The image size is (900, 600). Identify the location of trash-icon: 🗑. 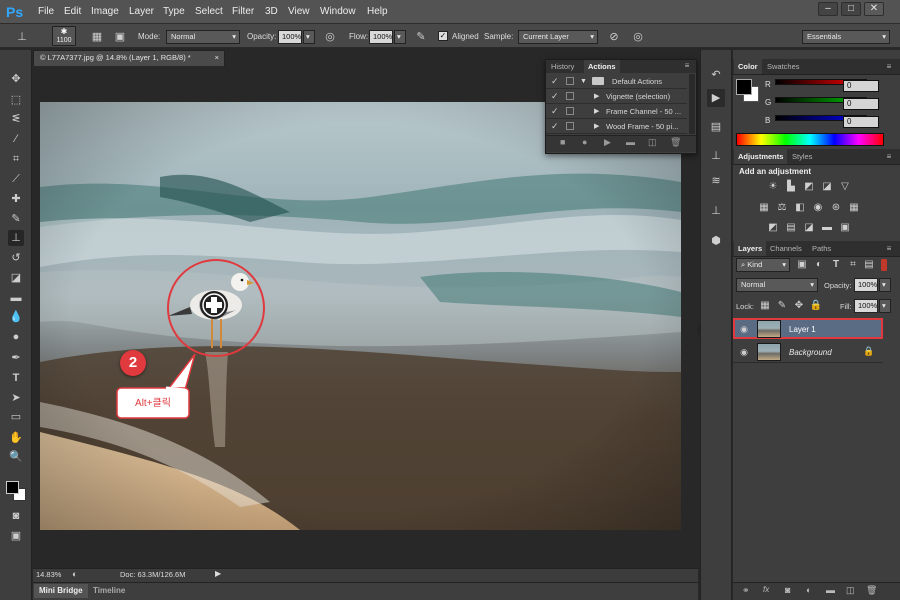
(675, 142).